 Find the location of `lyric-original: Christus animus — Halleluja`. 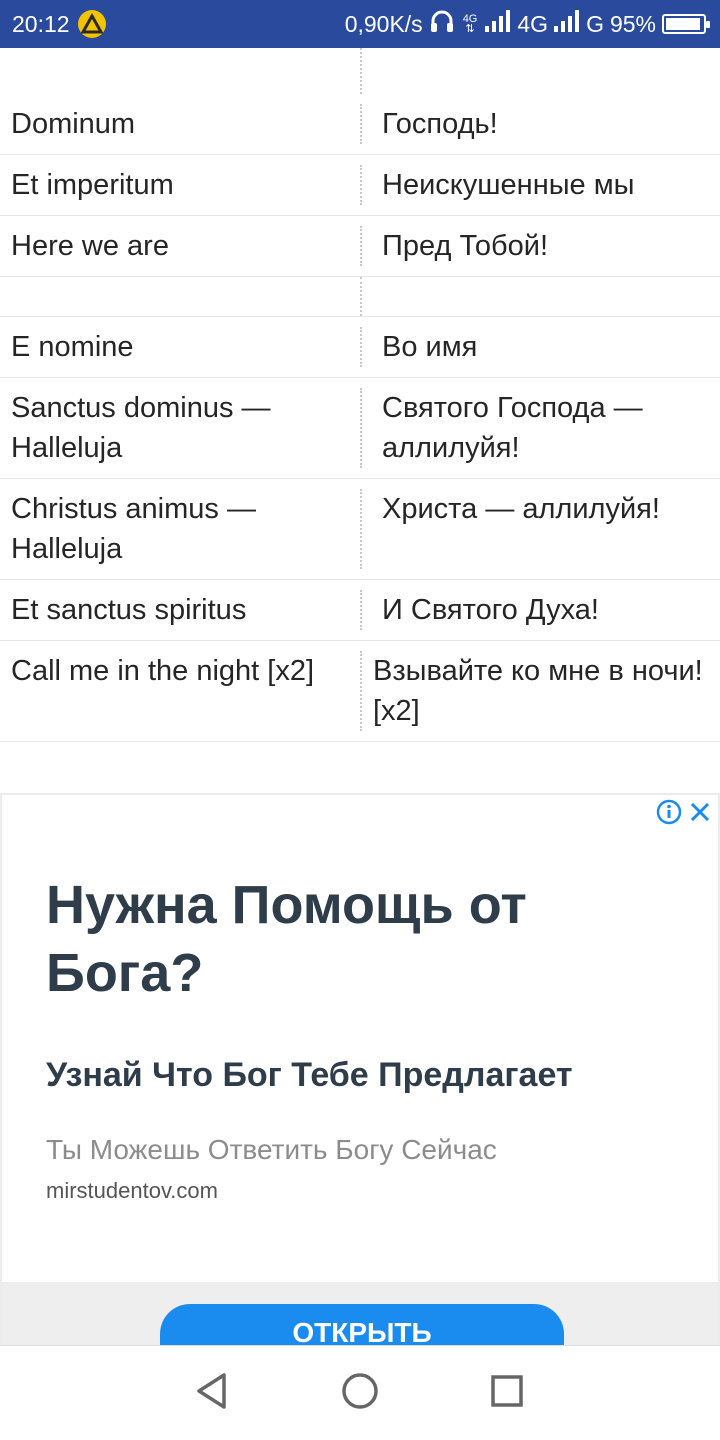

lyric-original: Christus animus — Halleluja is located at coordinates (133, 529).